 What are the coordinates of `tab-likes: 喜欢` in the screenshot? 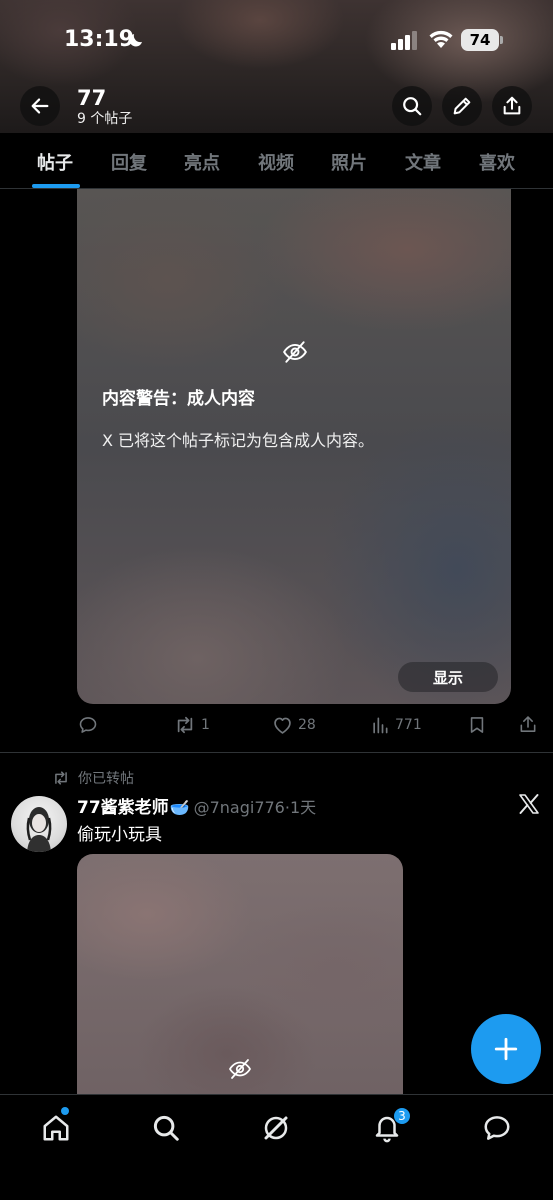 It's located at (497, 162).